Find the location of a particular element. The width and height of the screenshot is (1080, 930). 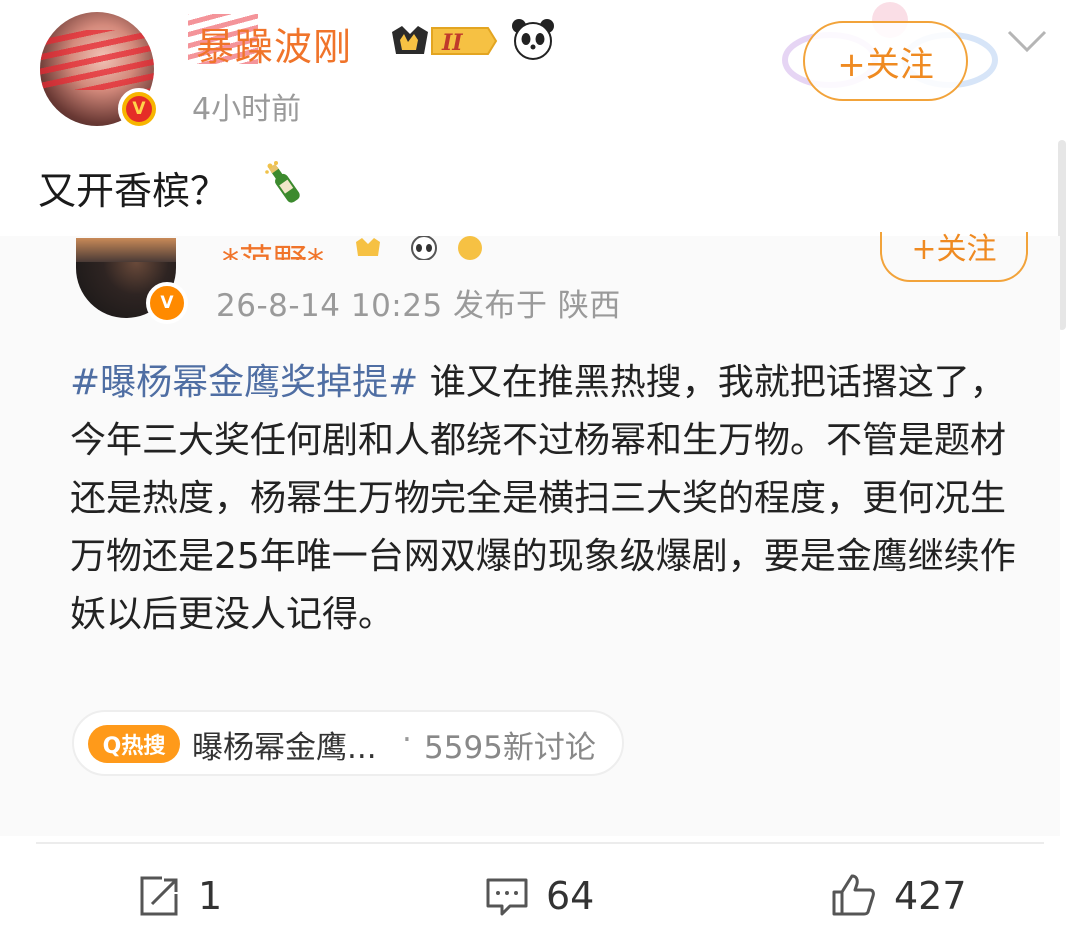

comment-count: 64 is located at coordinates (570, 896).